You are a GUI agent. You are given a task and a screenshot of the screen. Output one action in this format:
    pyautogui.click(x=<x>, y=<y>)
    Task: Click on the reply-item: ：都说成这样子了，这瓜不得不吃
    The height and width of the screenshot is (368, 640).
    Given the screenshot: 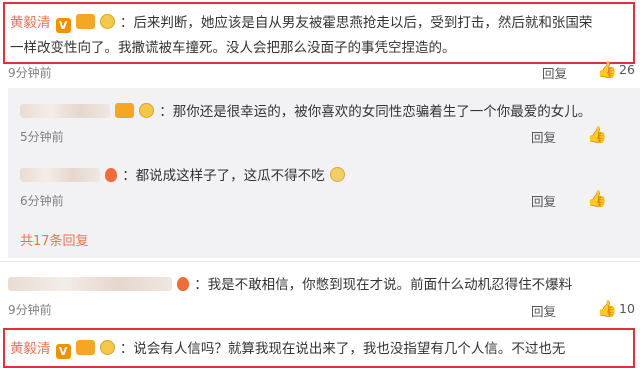 What is the action you would take?
    pyautogui.click(x=182, y=174)
    